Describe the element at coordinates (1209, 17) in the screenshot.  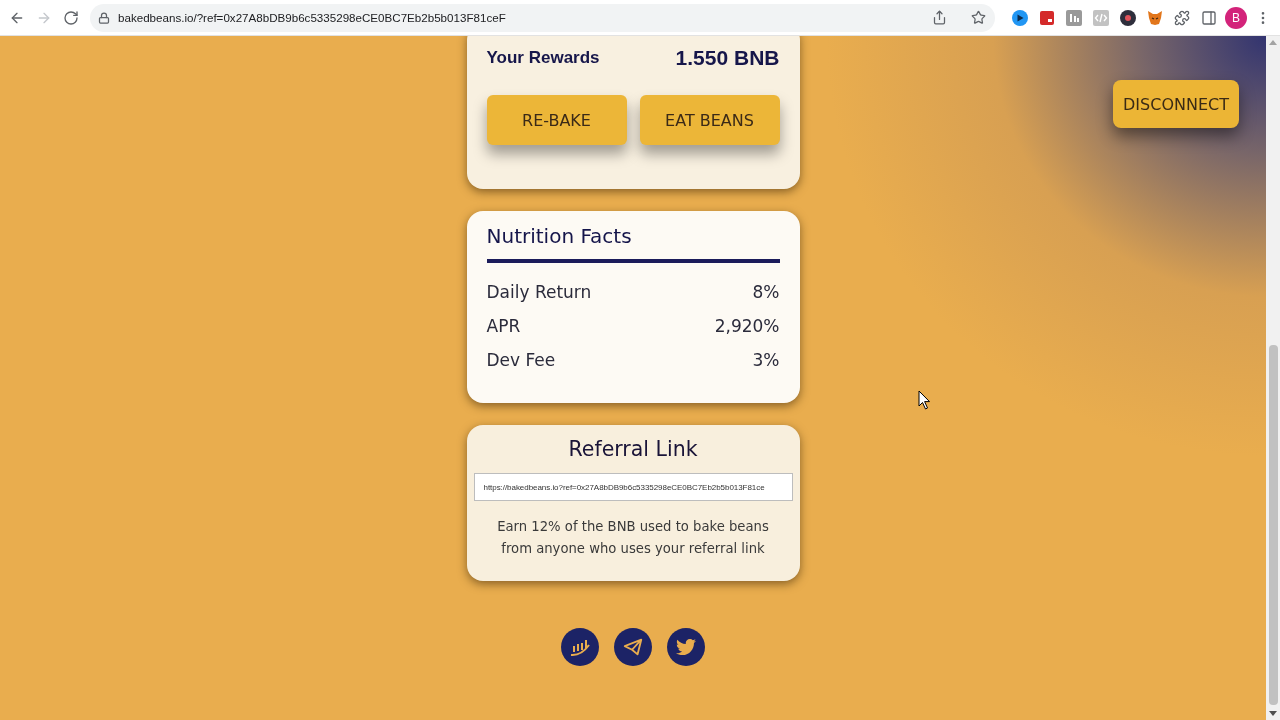
I see `side-panel-icon` at that location.